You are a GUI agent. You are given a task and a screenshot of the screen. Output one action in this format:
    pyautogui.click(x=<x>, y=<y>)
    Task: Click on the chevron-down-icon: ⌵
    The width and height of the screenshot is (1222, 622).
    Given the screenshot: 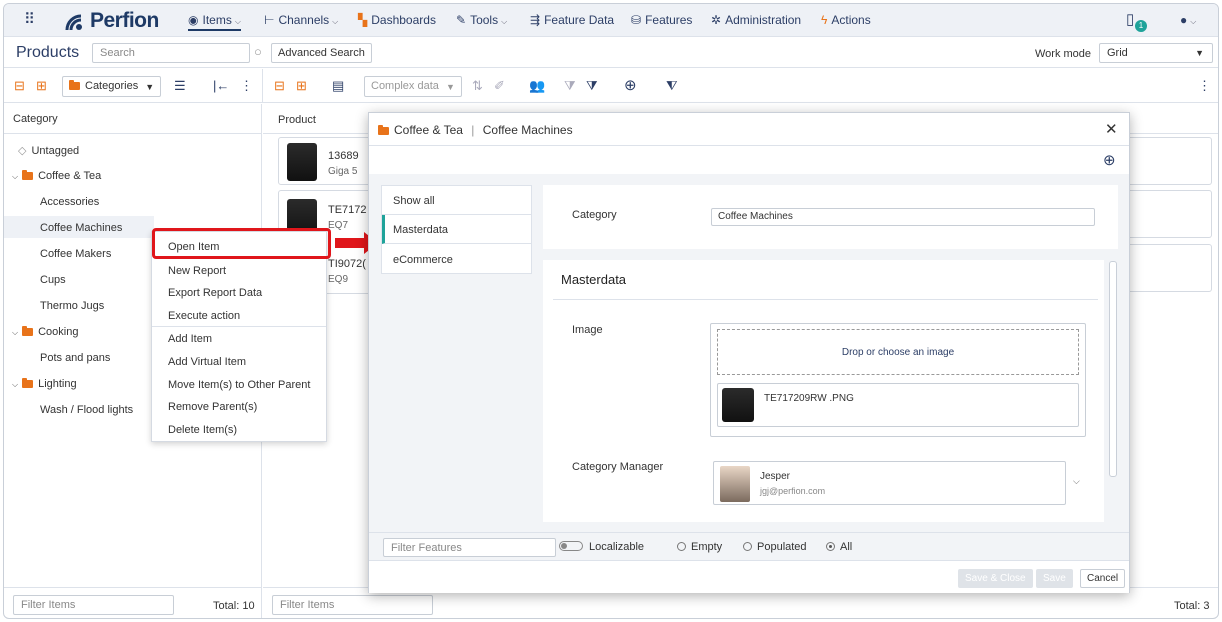 What is the action you would take?
    pyautogui.click(x=1076, y=481)
    